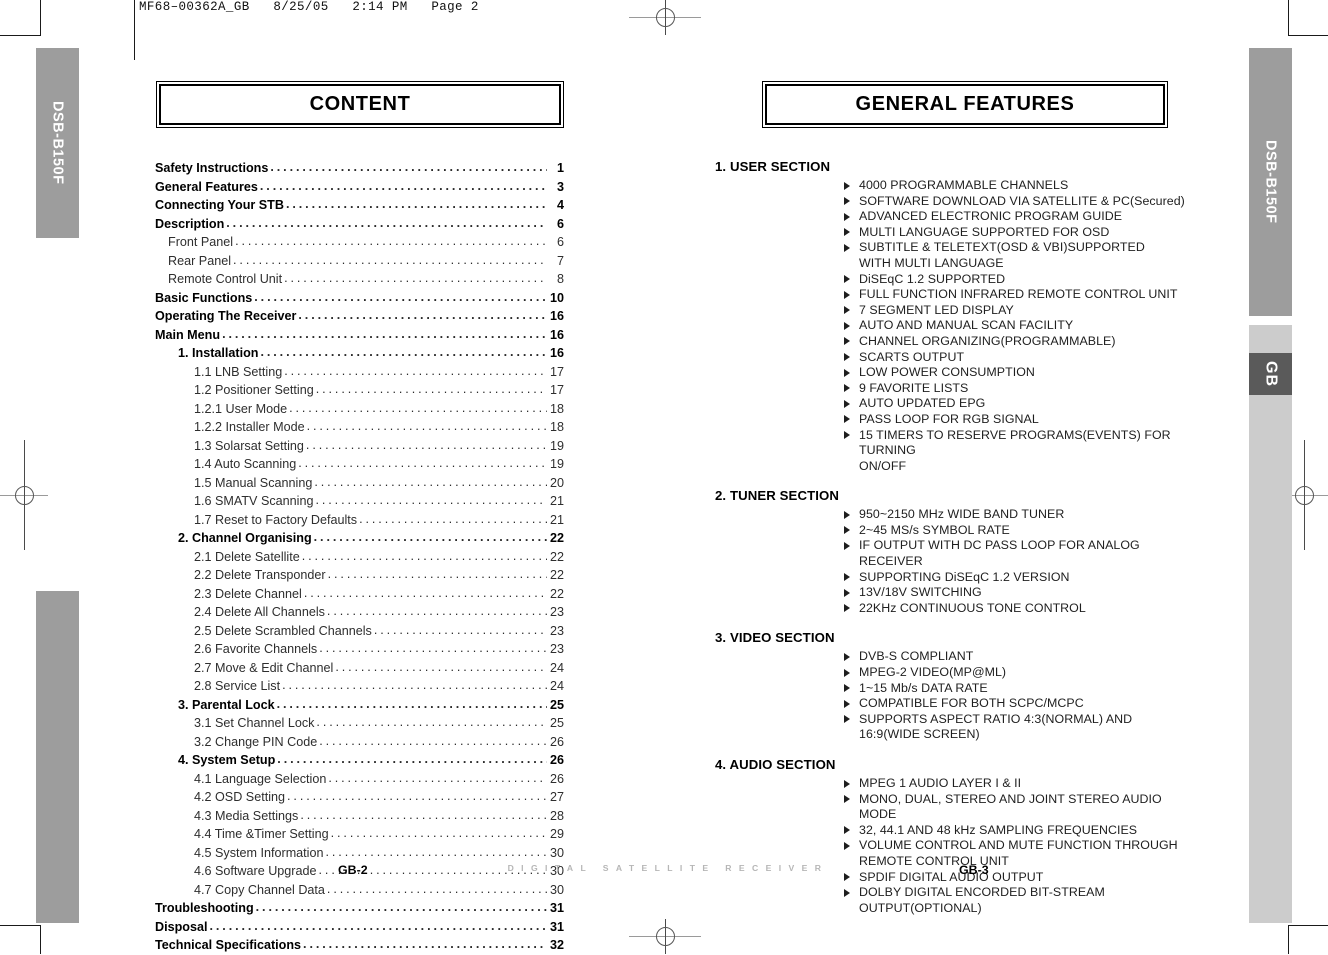 Image resolution: width=1328 pixels, height=955 pixels. Describe the element at coordinates (950, 704) in the screenshot. I see `feature-bullet-item: COMPATIBLE FOR BOTH SCPC/MCPC` at that location.